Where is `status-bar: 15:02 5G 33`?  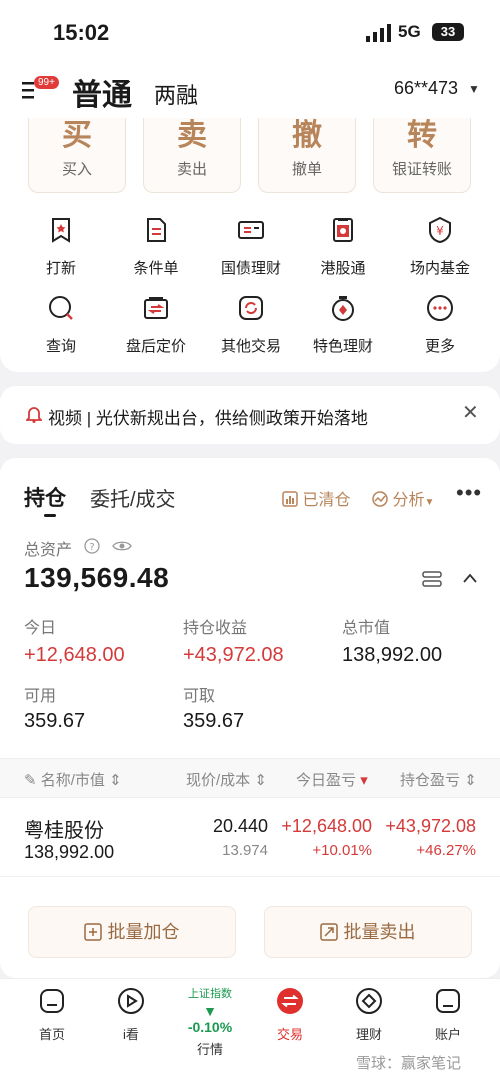 status-bar: 15:02 5G 33 is located at coordinates (250, 33).